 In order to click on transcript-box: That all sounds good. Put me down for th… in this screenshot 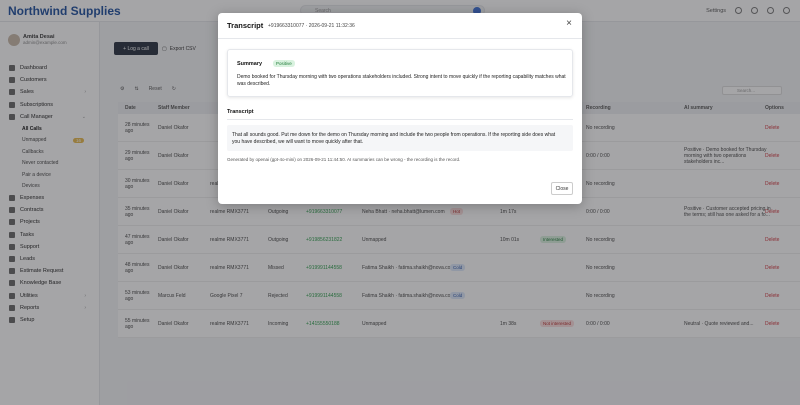, I will do `click(400, 138)`.